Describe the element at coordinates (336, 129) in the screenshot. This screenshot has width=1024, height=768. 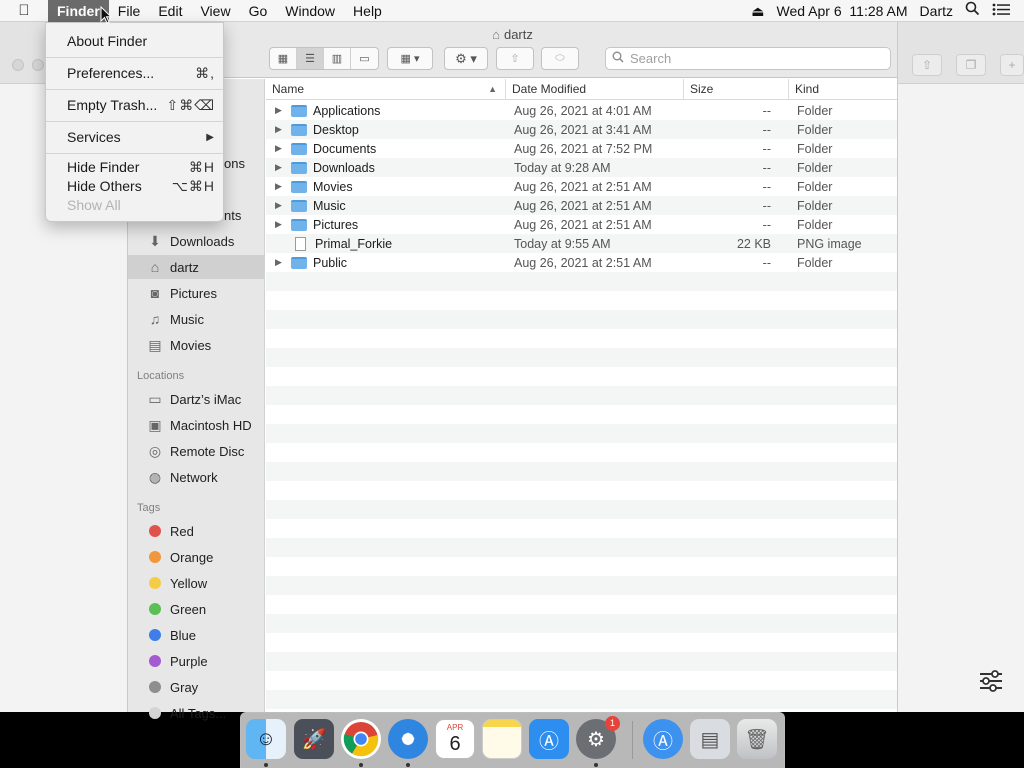
I see `file-name: Desktop` at that location.